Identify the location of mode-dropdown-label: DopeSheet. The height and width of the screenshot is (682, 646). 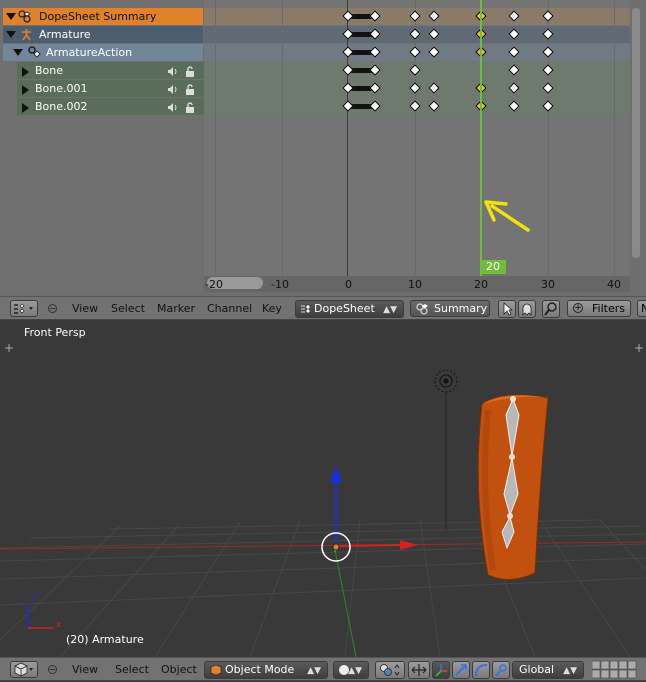
(344, 308).